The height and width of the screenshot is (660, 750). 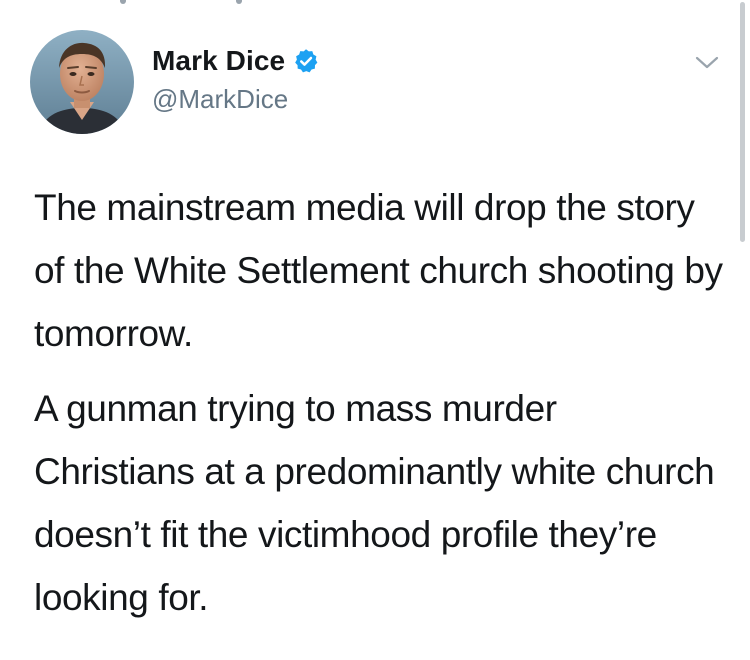 What do you see at coordinates (707, 62) in the screenshot?
I see `chevron-down-icon` at bounding box center [707, 62].